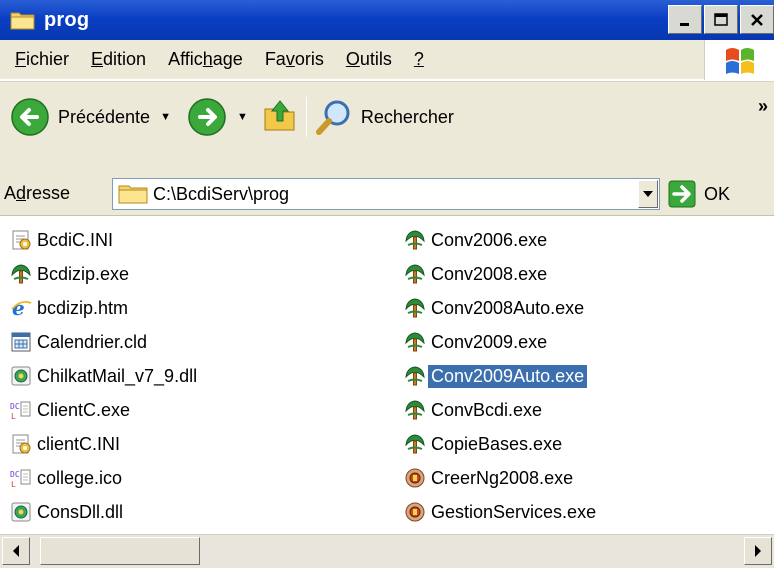 This screenshot has height=568, width=774. I want to click on file-item: Conv2008Auto.exe, so click(495, 308).